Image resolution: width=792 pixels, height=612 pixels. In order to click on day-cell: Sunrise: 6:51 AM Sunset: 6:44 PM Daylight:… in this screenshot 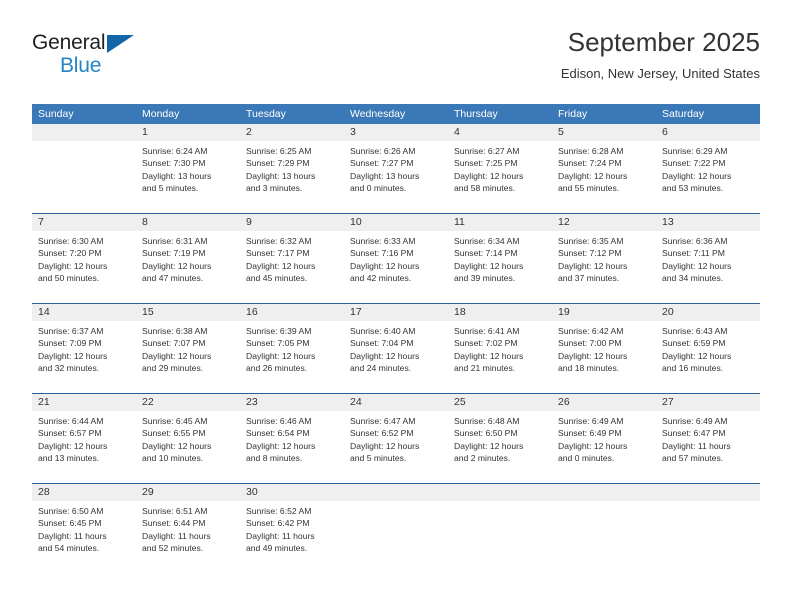, I will do `click(188, 537)`.